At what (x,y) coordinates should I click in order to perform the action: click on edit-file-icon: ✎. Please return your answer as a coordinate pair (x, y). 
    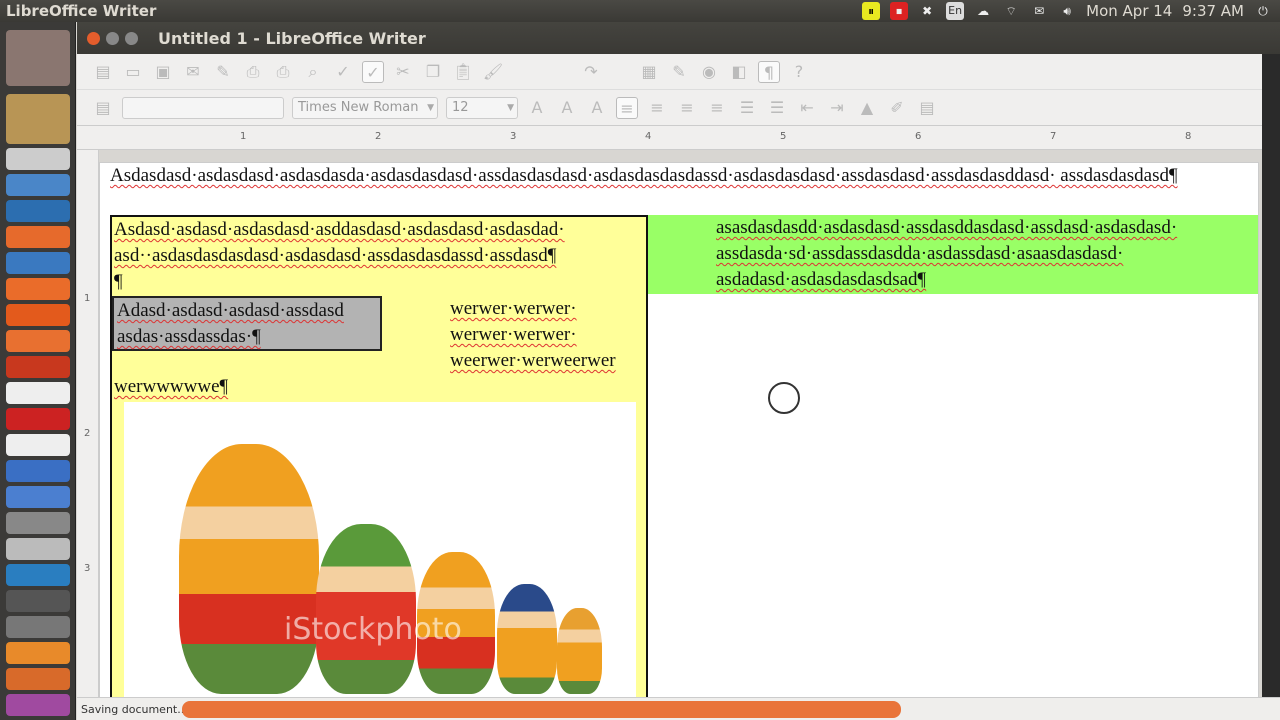
    Looking at the image, I should click on (223, 72).